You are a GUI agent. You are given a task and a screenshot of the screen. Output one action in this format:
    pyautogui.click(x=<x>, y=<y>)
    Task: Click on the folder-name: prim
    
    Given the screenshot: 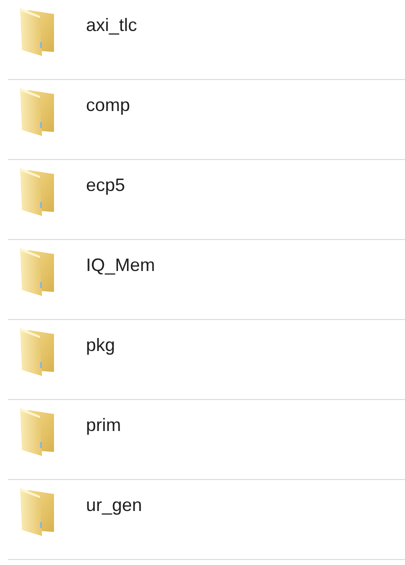 What is the action you would take?
    pyautogui.click(x=103, y=425)
    